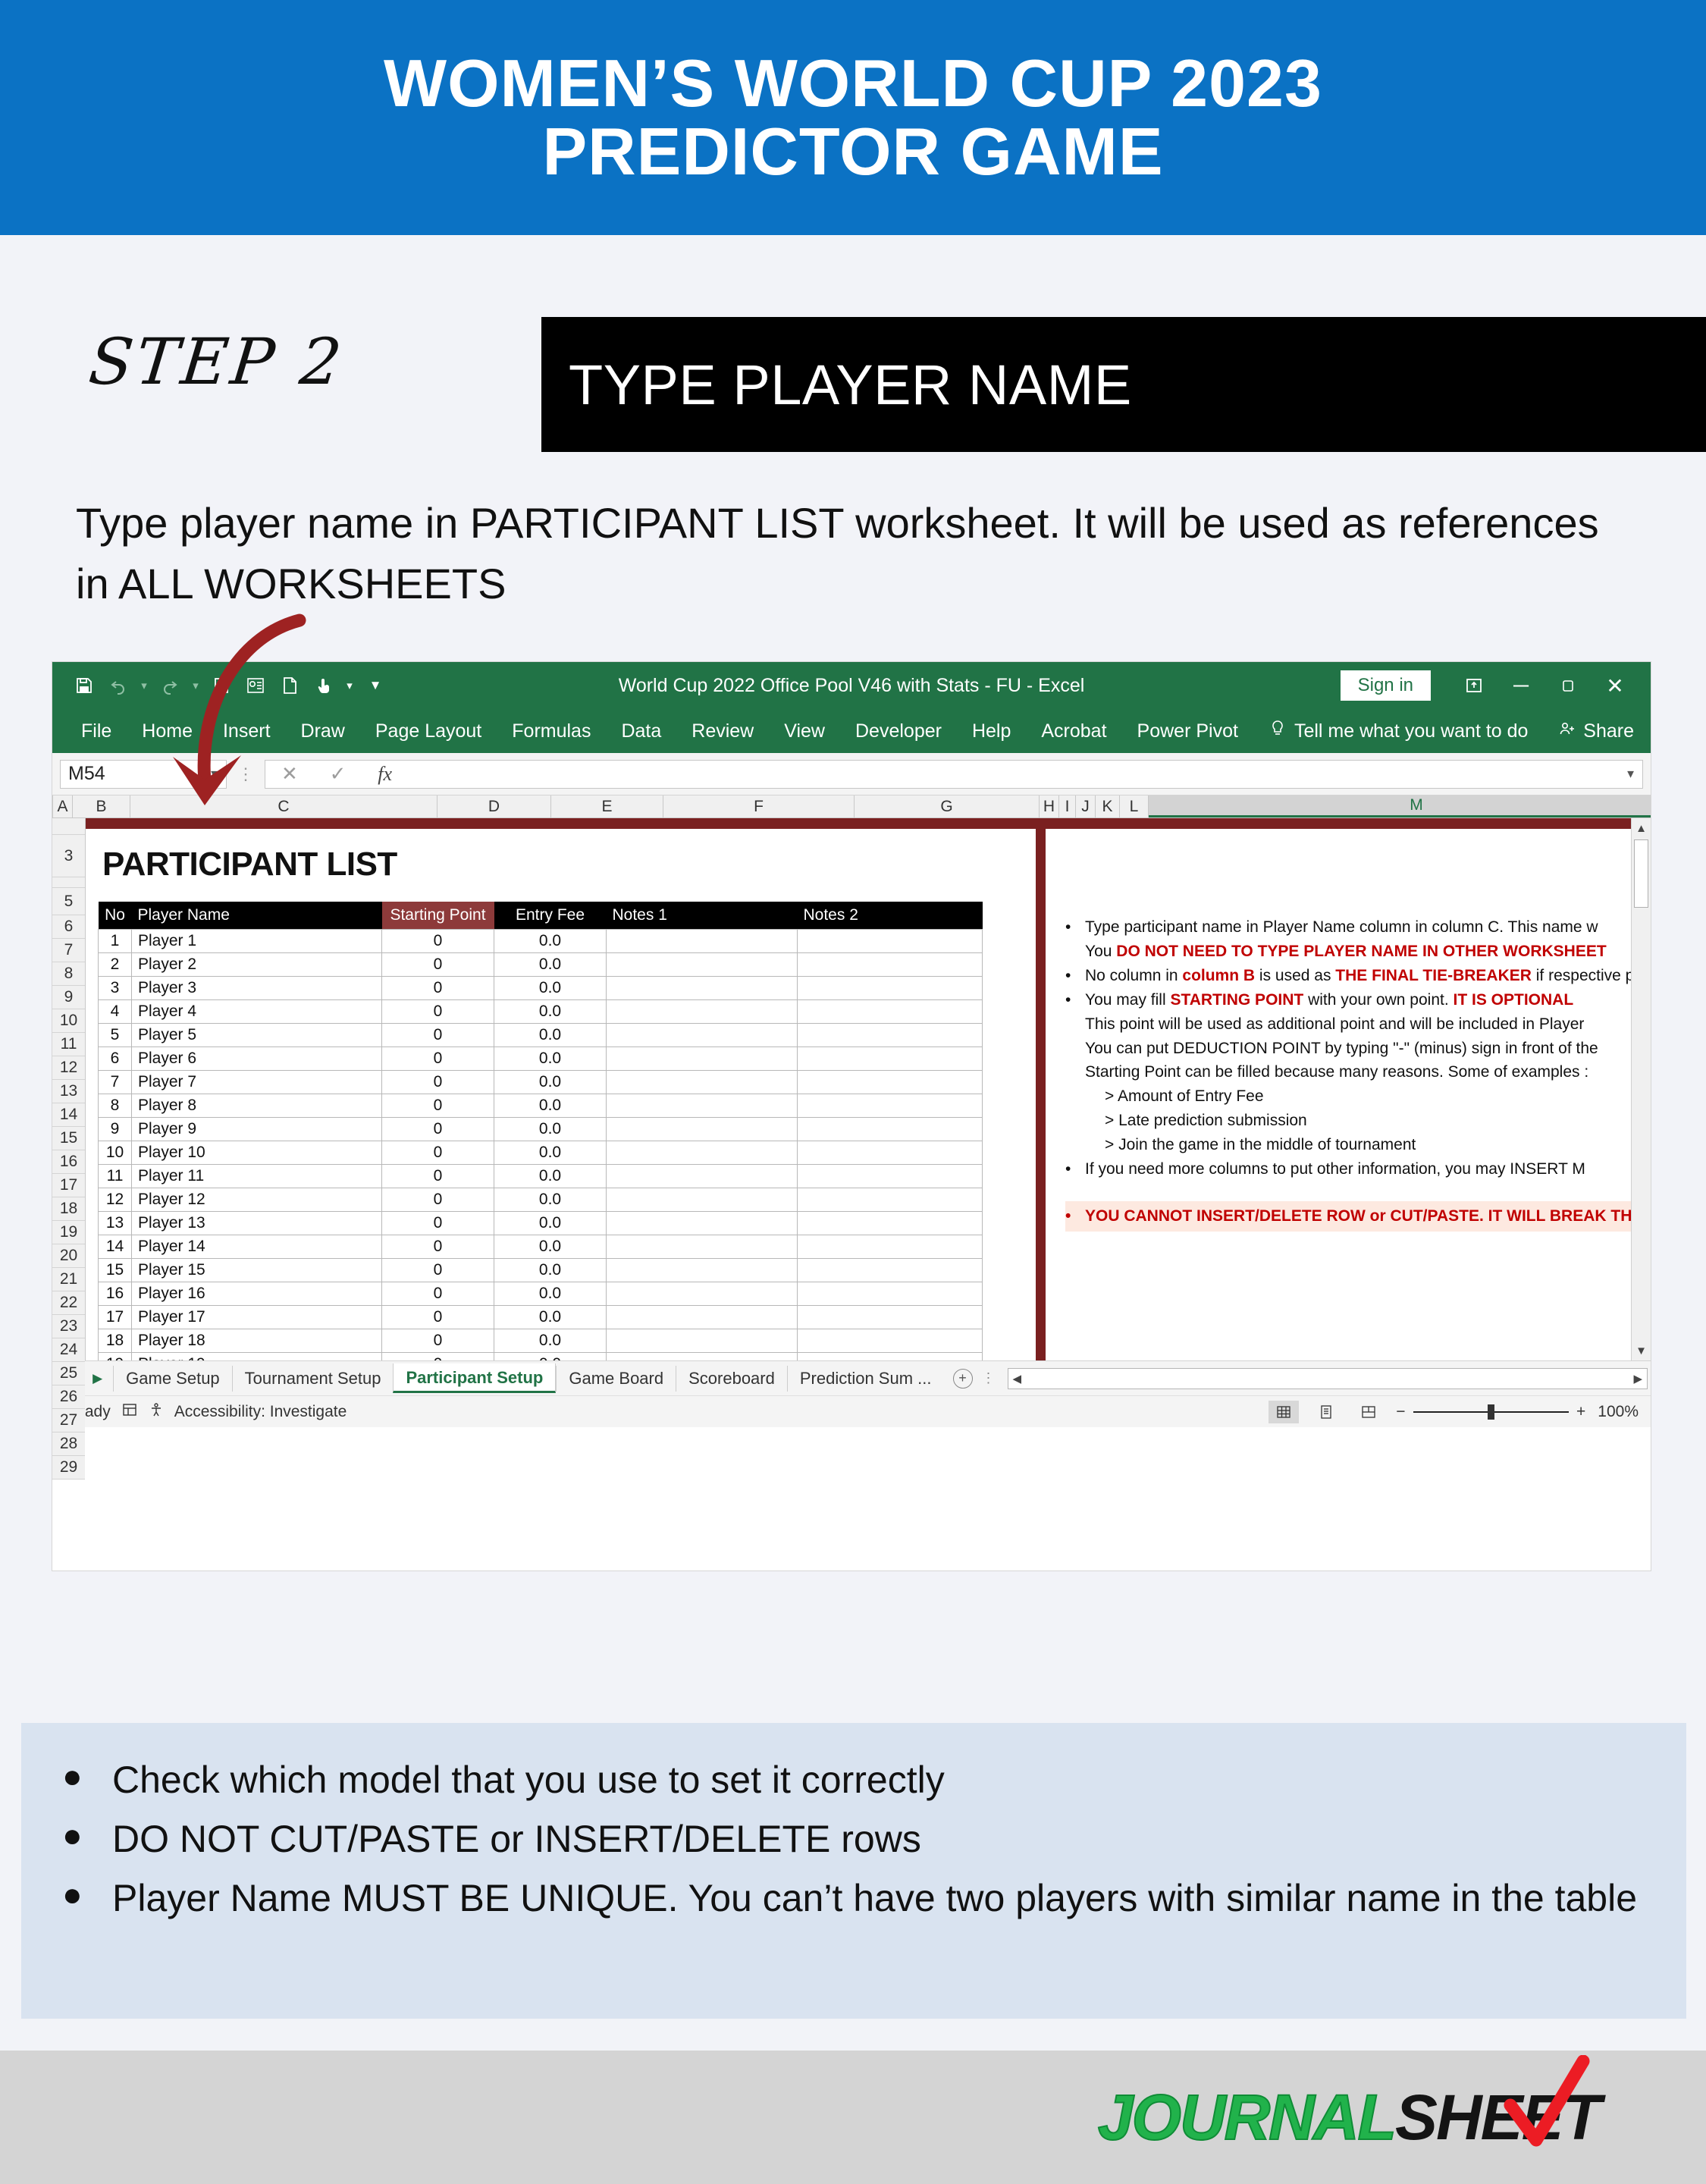  Describe the element at coordinates (144, 685) in the screenshot. I see `undo-dropdown-icon: ▾` at that location.